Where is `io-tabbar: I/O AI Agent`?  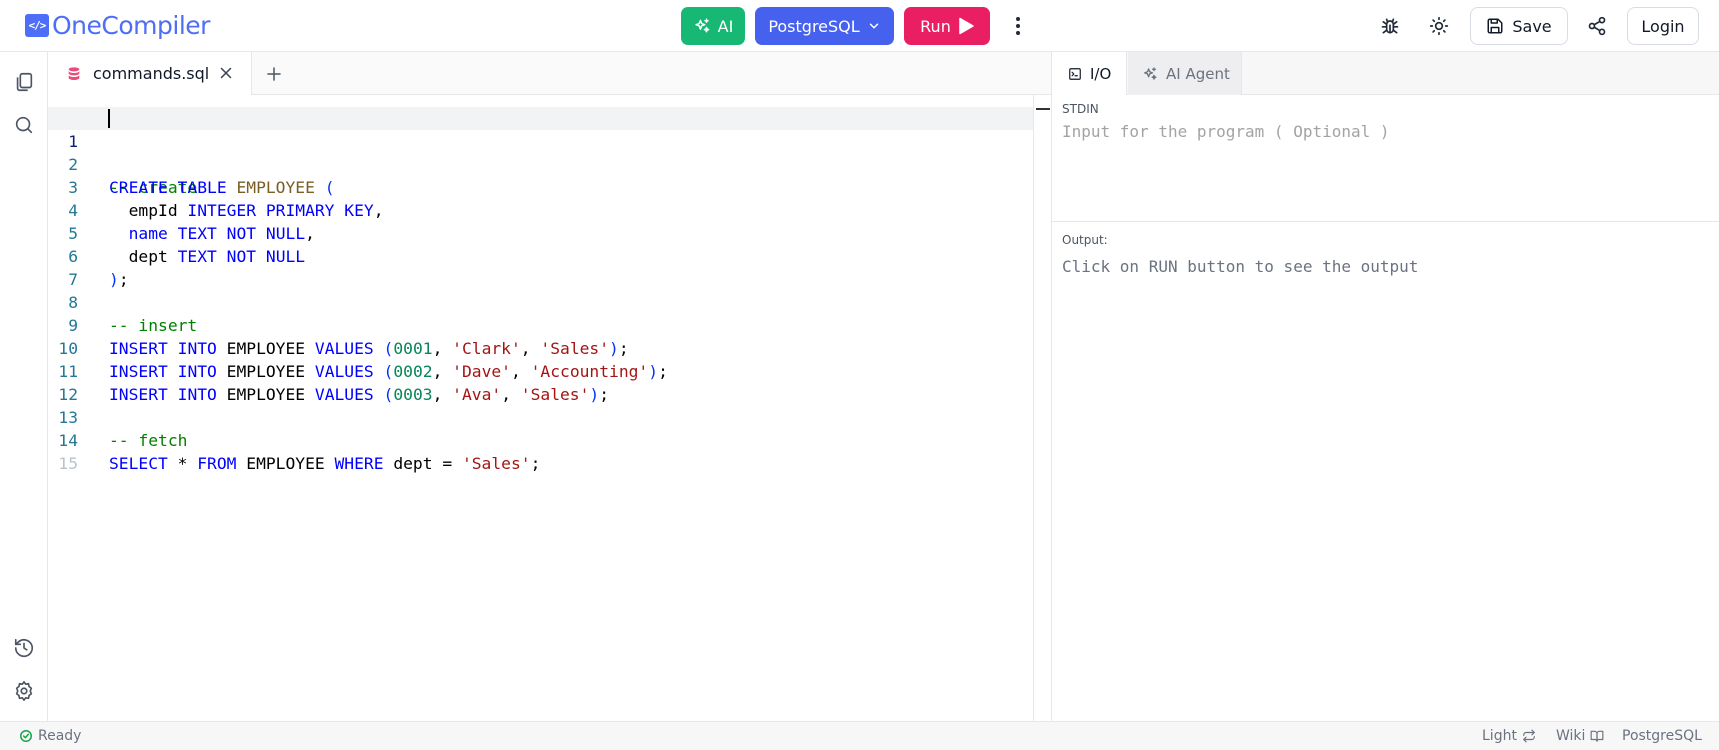
io-tabbar: I/O AI Agent is located at coordinates (1385, 73).